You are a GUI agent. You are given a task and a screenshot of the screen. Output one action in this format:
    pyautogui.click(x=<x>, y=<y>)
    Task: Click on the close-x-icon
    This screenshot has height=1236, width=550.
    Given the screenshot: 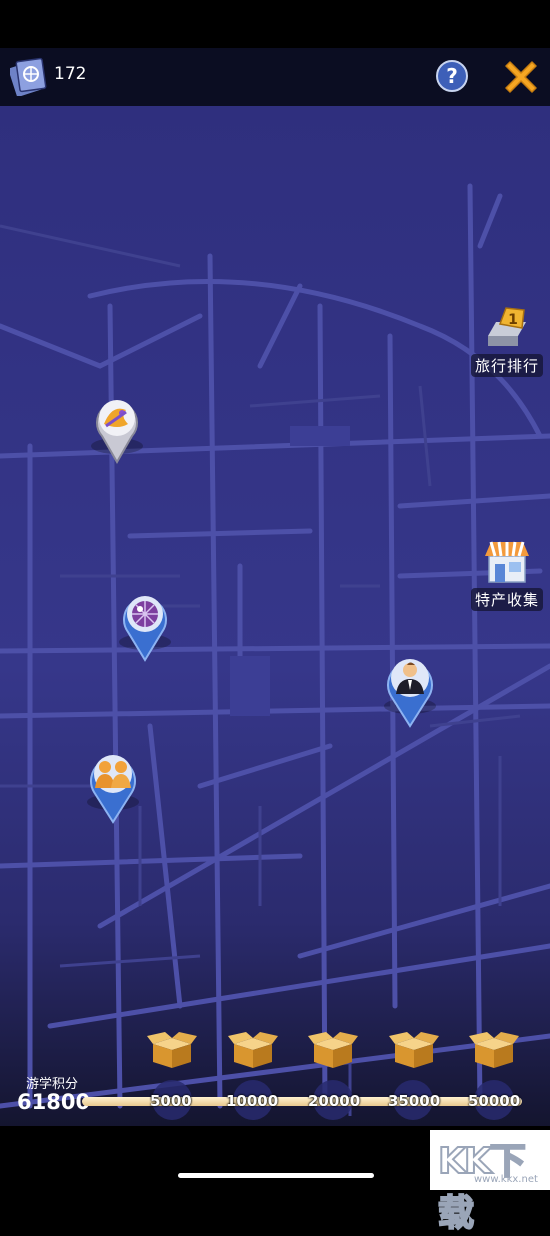 What is the action you would take?
    pyautogui.click(x=521, y=77)
    